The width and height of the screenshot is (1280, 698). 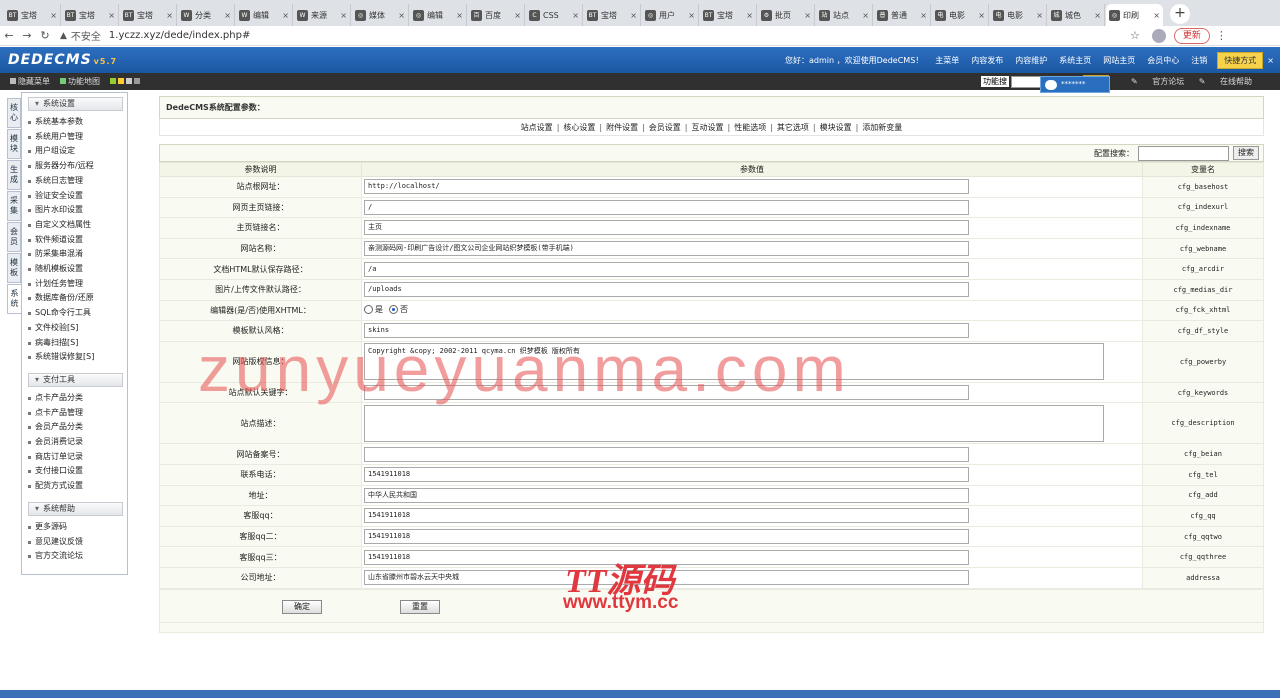 What do you see at coordinates (708, 127) in the screenshot?
I see `config-nav-link: 互动设置` at bounding box center [708, 127].